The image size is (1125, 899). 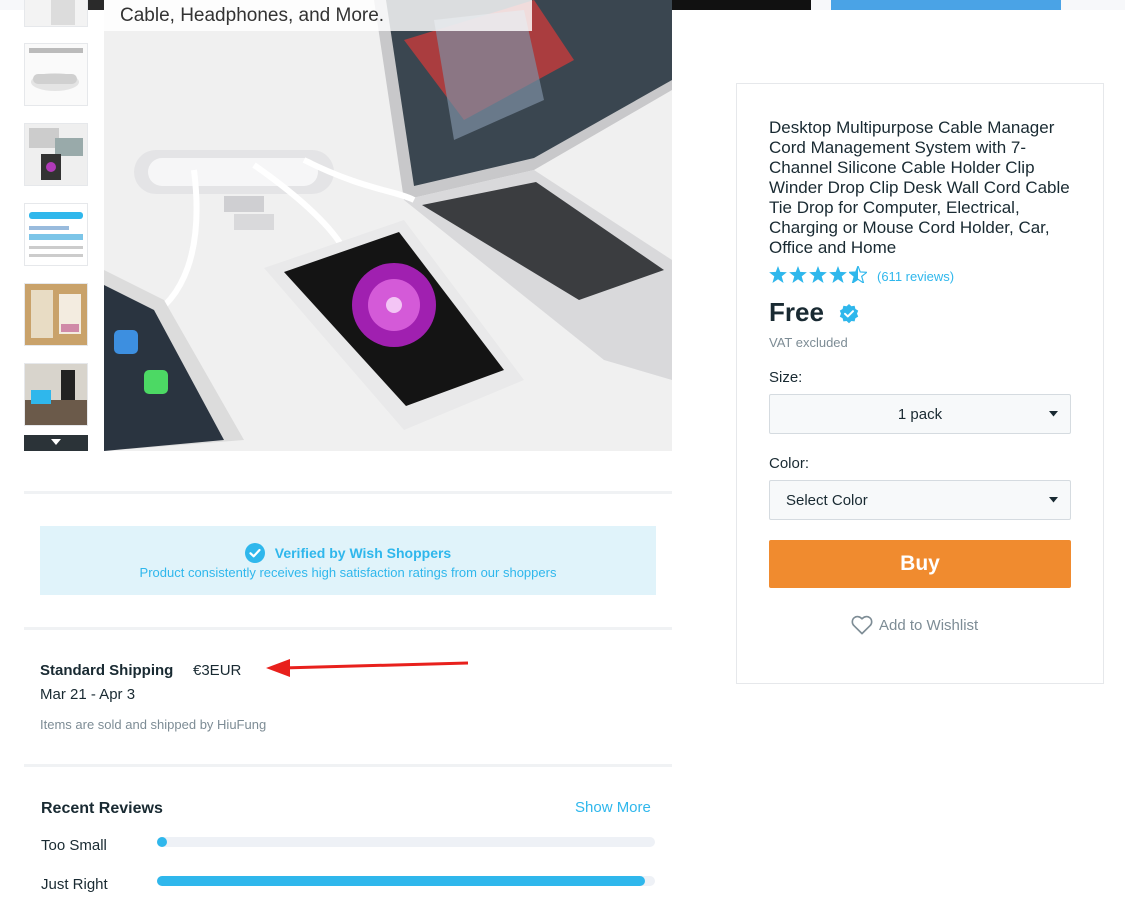 I want to click on show-more-link: Show More, so click(x=613, y=807).